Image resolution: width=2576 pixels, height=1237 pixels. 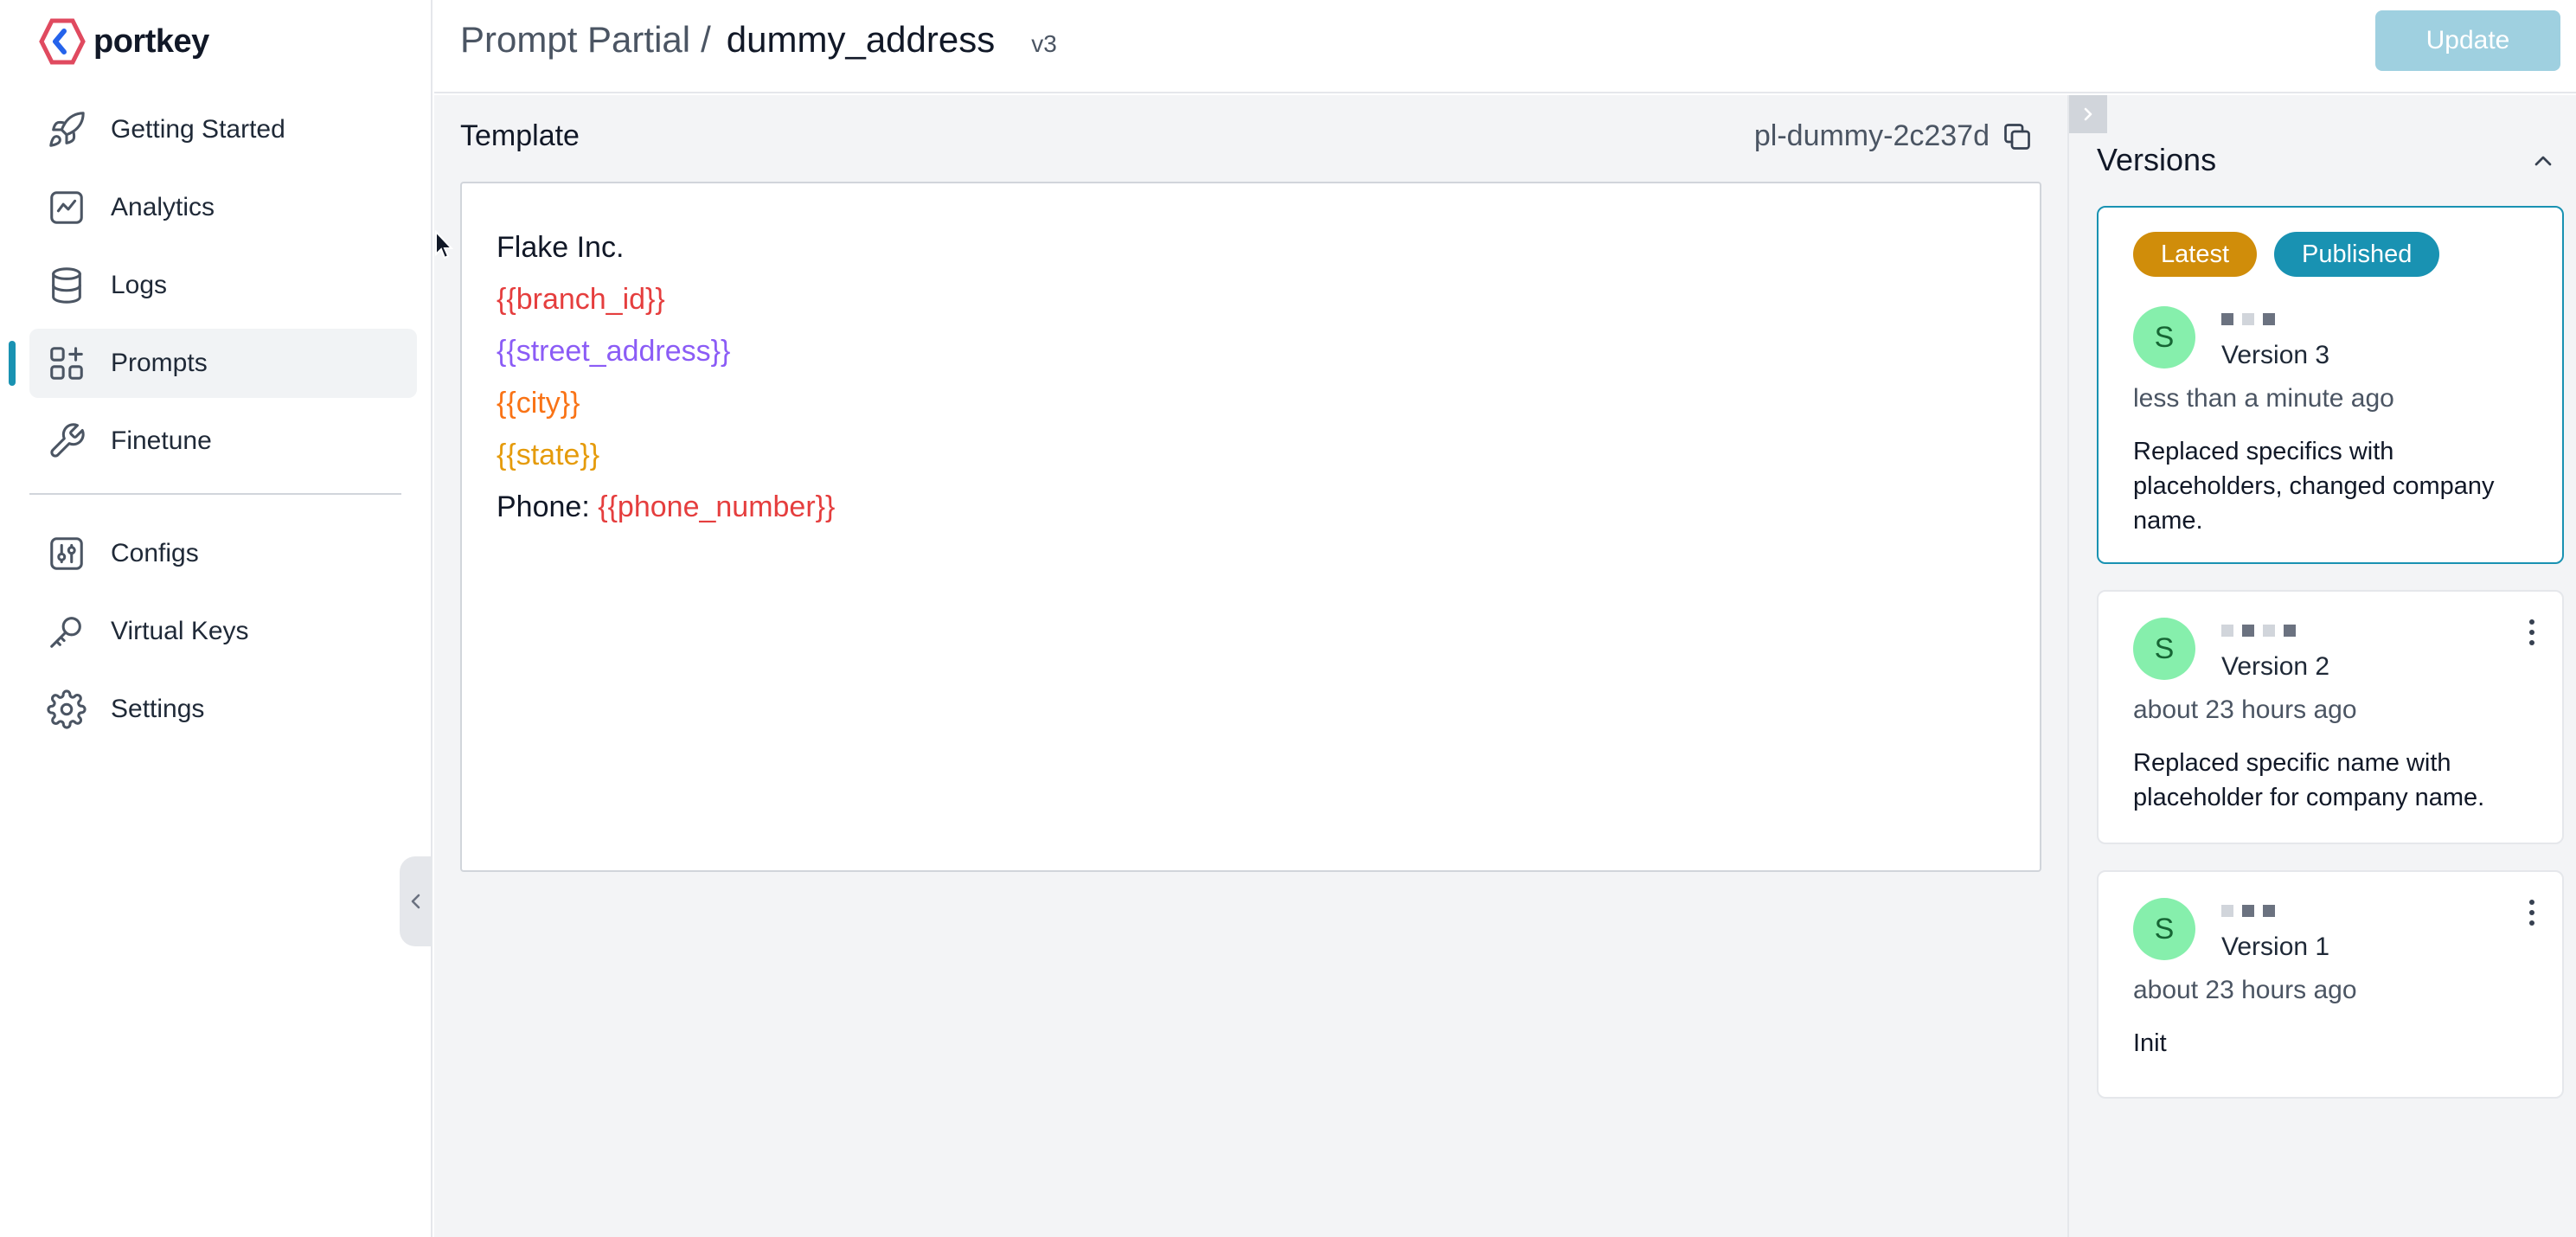 I want to click on sidebar-item-label: Settings, so click(x=158, y=709).